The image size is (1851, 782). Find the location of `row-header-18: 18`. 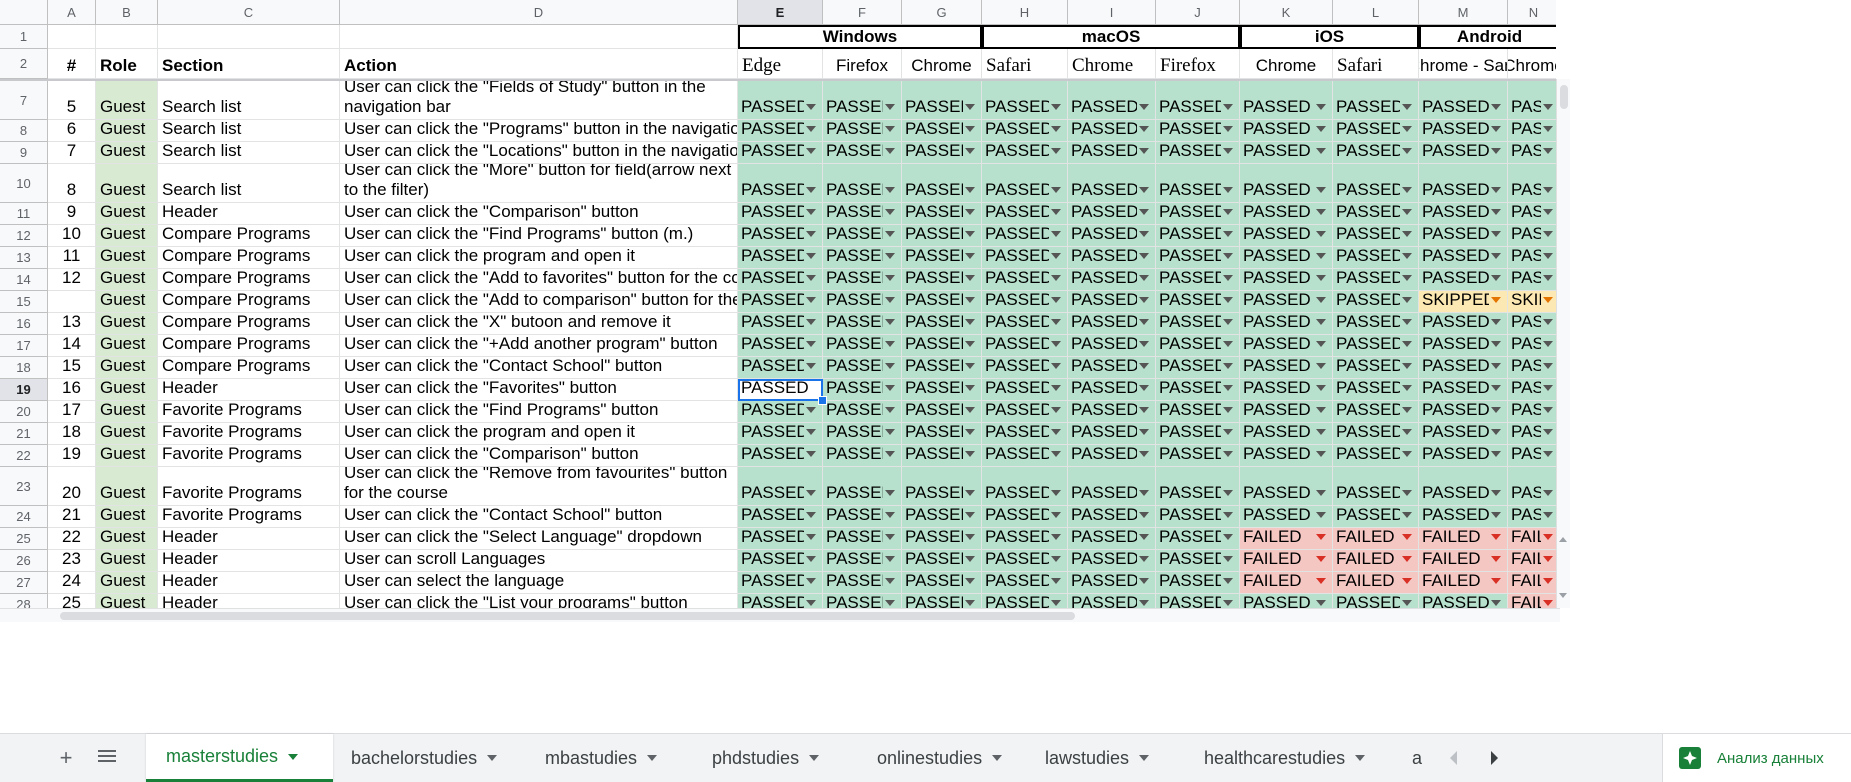

row-header-18: 18 is located at coordinates (24, 368).